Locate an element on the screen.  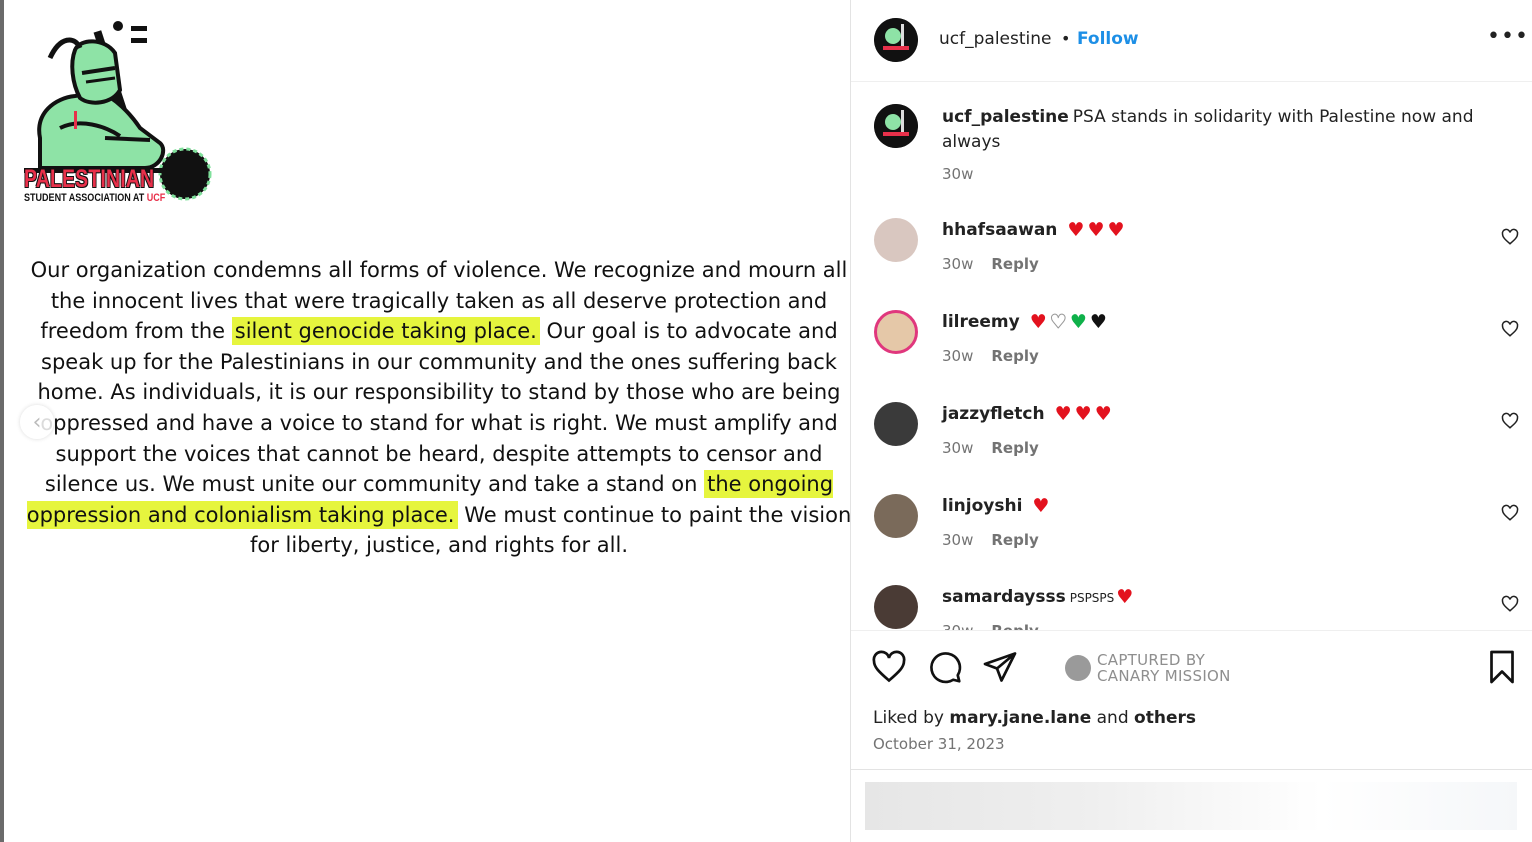
comment-row: linjoyshi ♥ 30w Reply is located at coordinates (1191, 540).